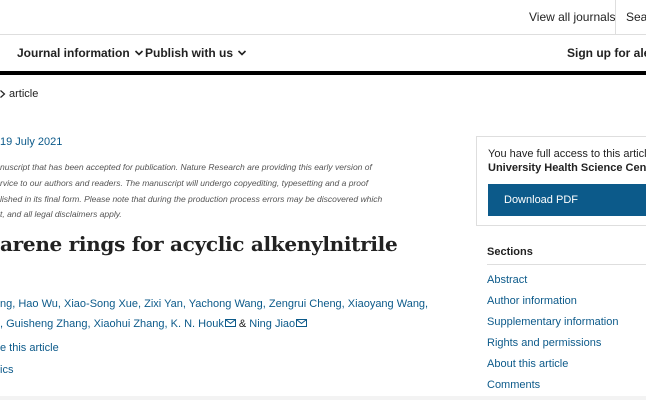 Image resolution: width=646 pixels, height=400 pixels. I want to click on notice-line: t, and all legal disclaimers apply., so click(61, 214).